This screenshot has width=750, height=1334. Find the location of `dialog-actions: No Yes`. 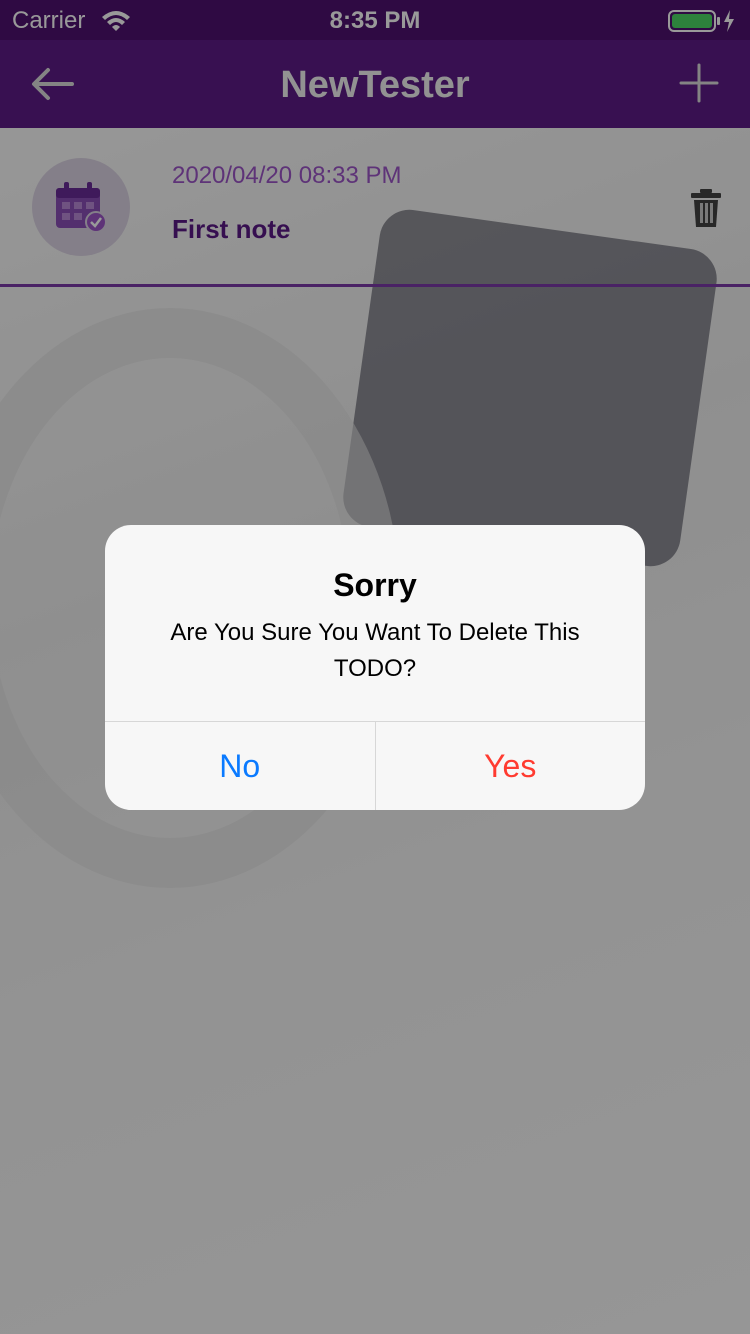

dialog-actions: No Yes is located at coordinates (375, 765).